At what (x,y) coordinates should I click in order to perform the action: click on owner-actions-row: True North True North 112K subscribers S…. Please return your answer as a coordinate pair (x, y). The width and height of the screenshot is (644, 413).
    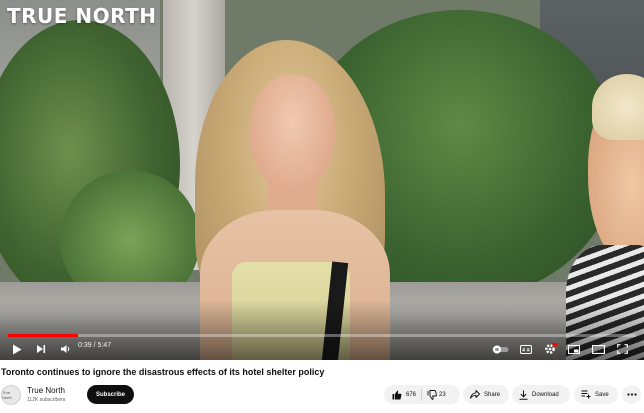
    Looking at the image, I should click on (322, 395).